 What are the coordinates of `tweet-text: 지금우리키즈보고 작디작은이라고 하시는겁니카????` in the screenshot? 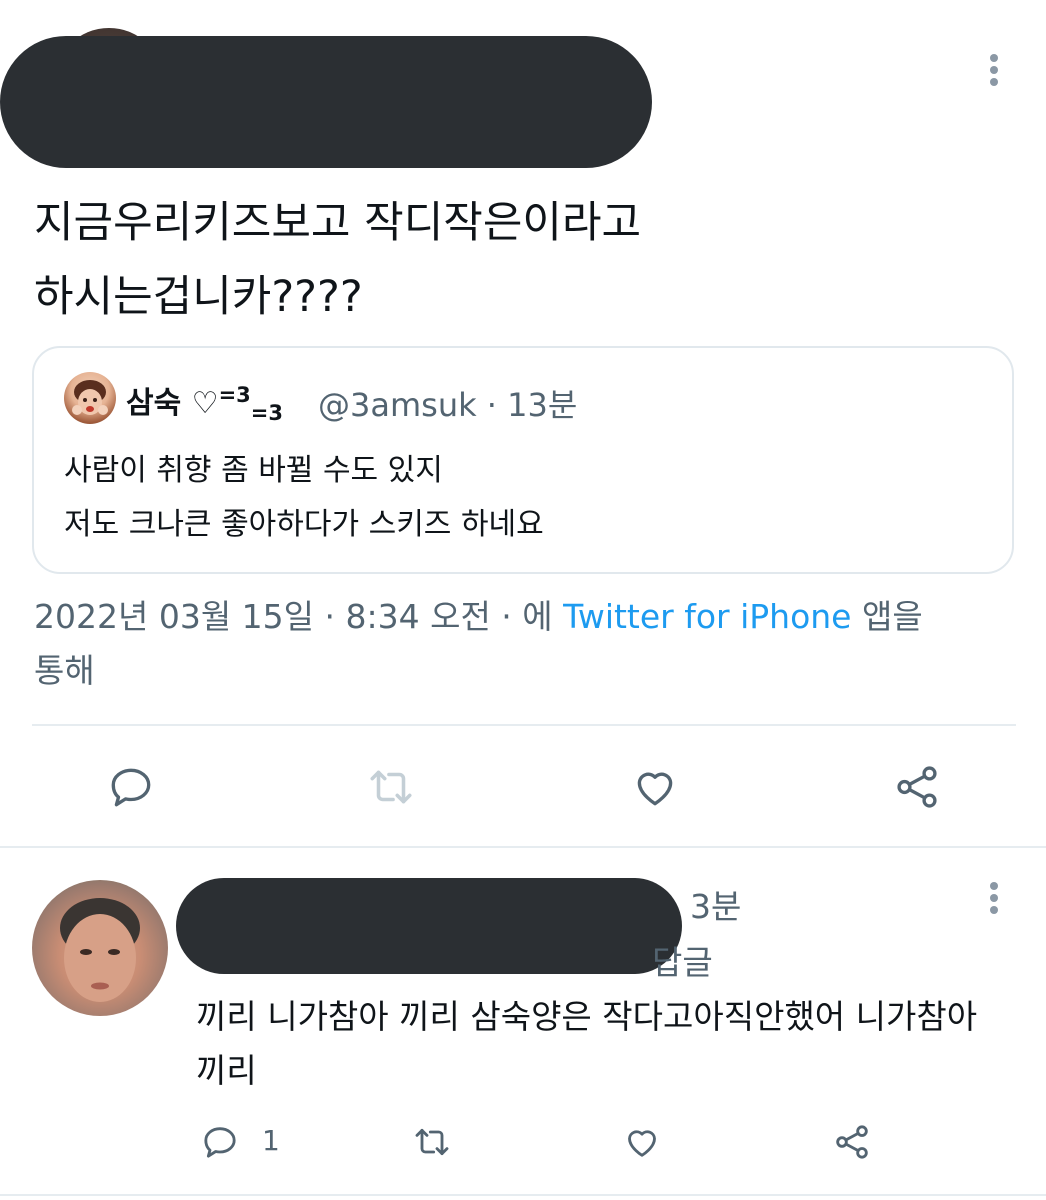 It's located at (524, 260).